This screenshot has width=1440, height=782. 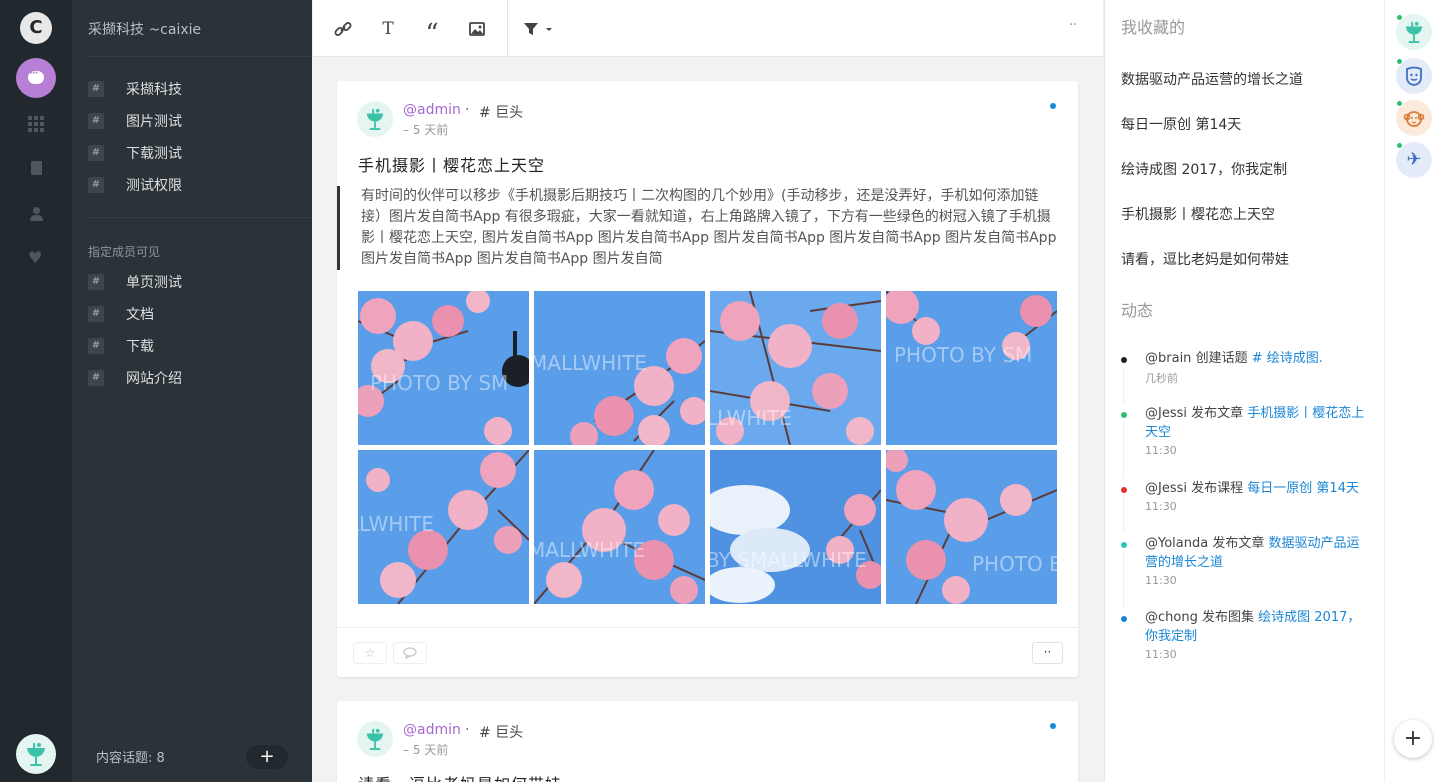 I want to click on photo-thumbnail: BY SMALLWHITE, so click(x=795, y=527).